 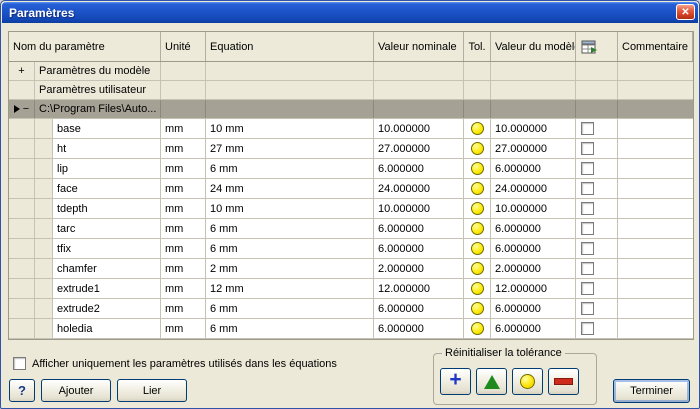 I want to click on param-equation-cell: 27 mm, so click(x=290, y=148).